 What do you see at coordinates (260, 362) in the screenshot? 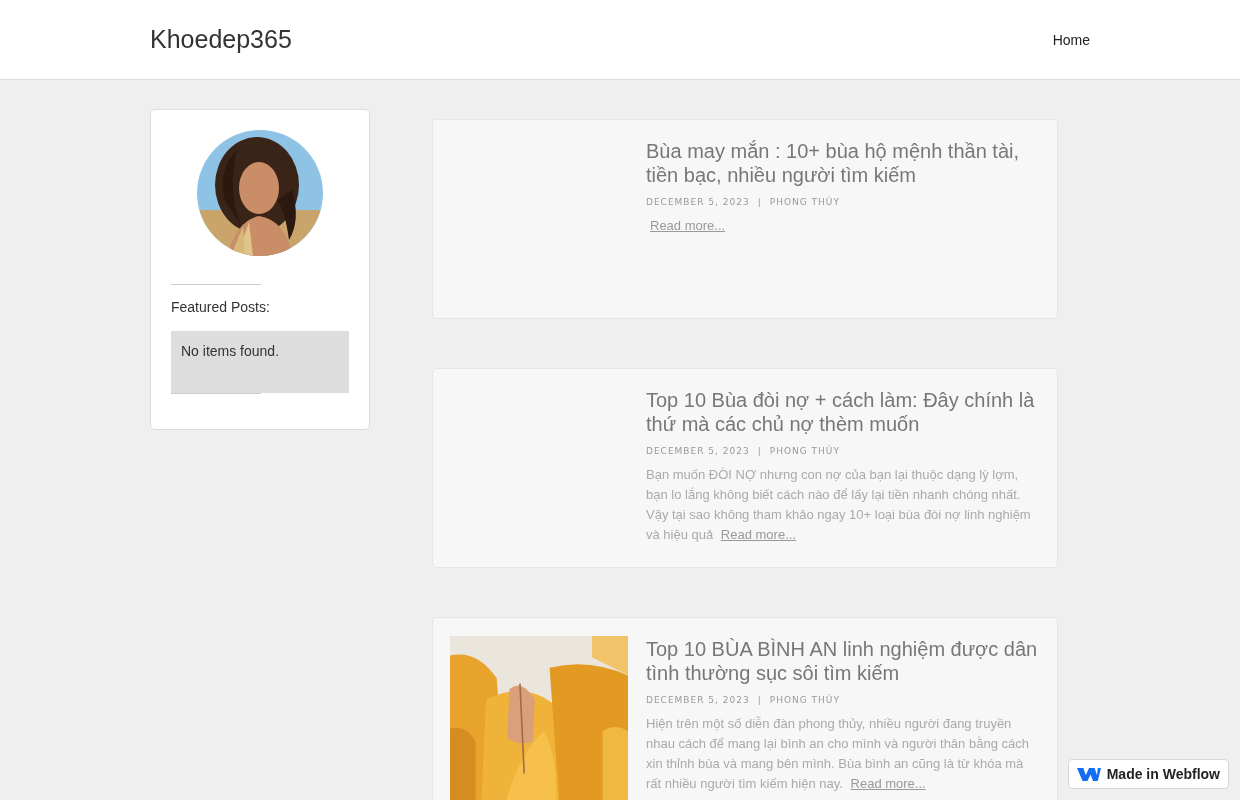
I see `empty-message: No items found.` at bounding box center [260, 362].